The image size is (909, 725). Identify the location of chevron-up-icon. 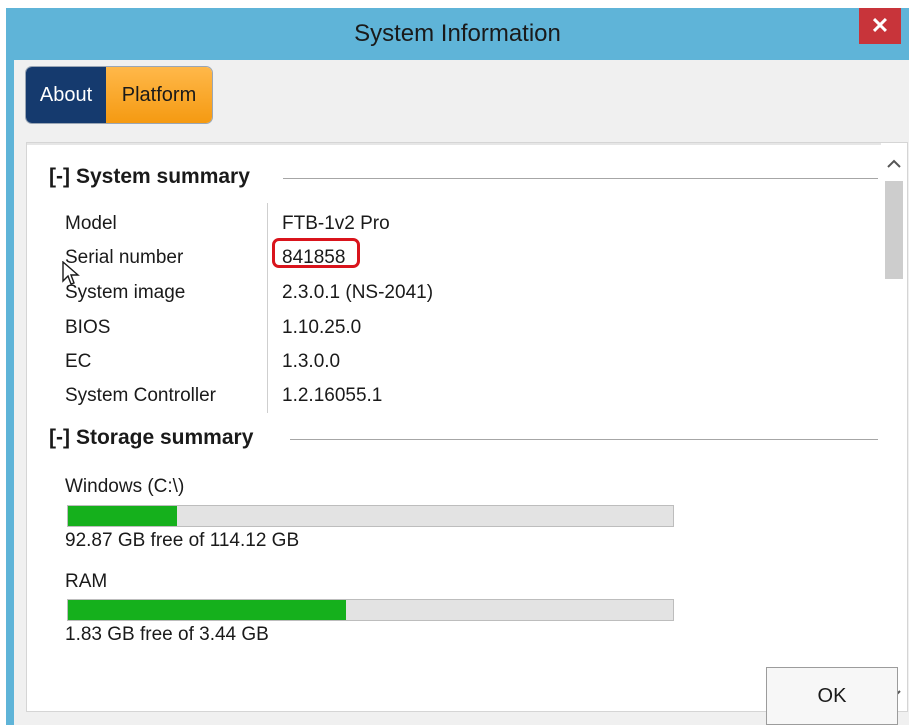
(894, 164).